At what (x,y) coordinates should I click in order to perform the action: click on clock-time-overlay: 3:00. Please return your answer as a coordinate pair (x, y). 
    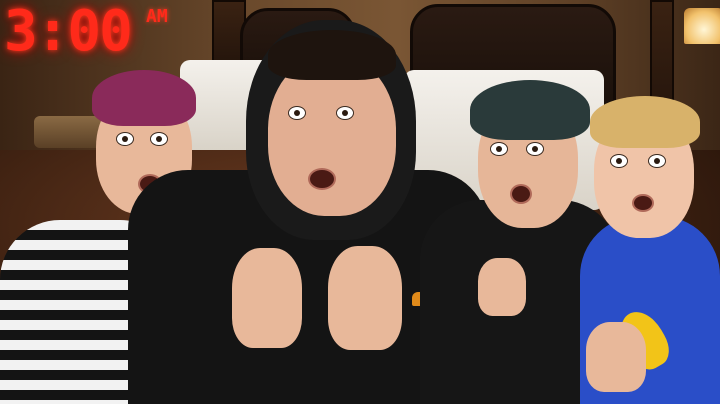
    Looking at the image, I should click on (68, 32).